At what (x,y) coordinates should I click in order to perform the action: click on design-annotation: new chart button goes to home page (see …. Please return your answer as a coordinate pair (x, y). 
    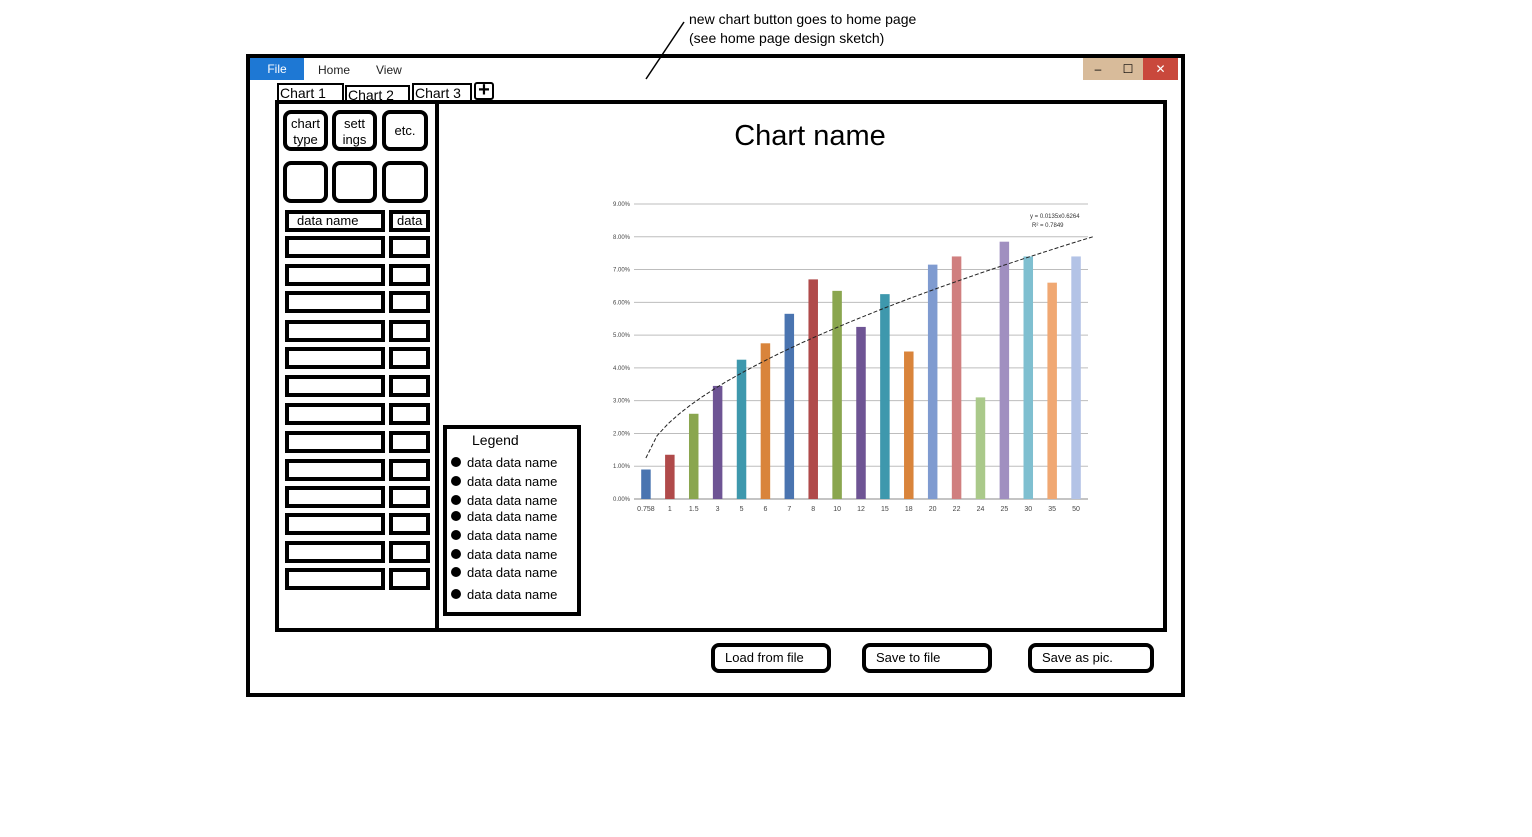
    Looking at the image, I should click on (802, 29).